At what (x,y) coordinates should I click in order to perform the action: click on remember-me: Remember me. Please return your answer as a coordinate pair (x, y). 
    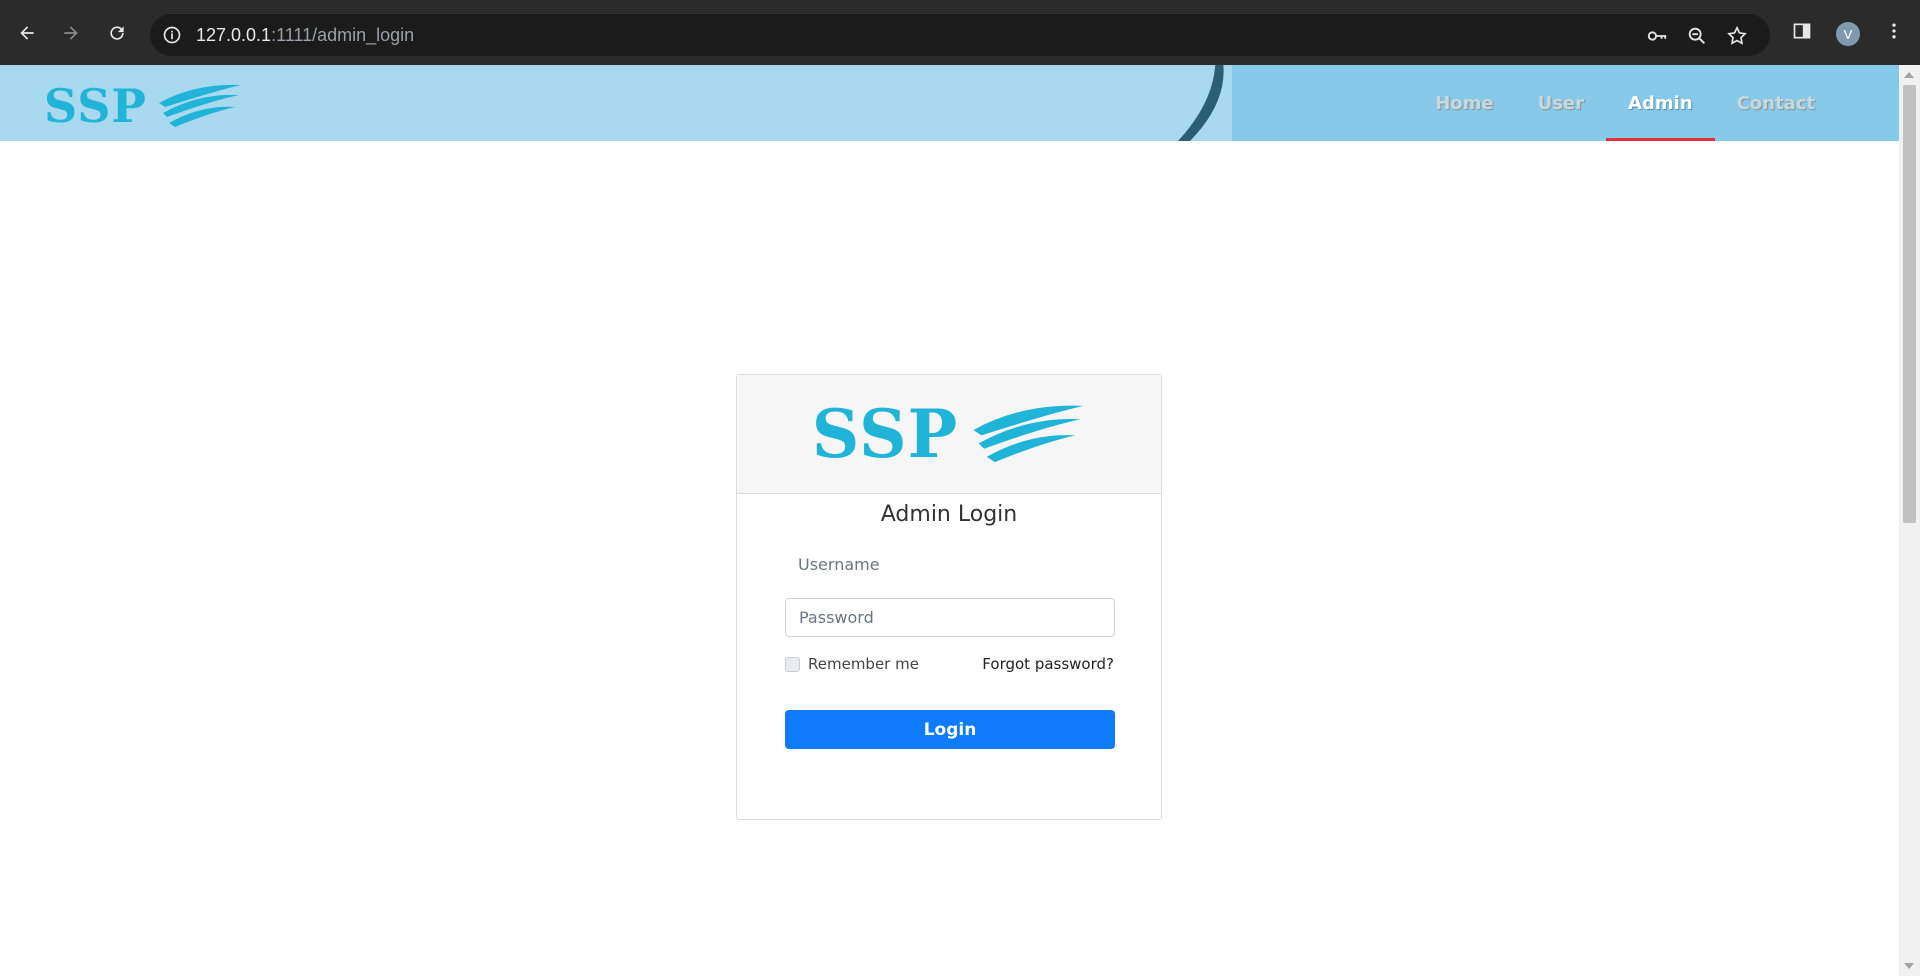
    Looking at the image, I should click on (852, 664).